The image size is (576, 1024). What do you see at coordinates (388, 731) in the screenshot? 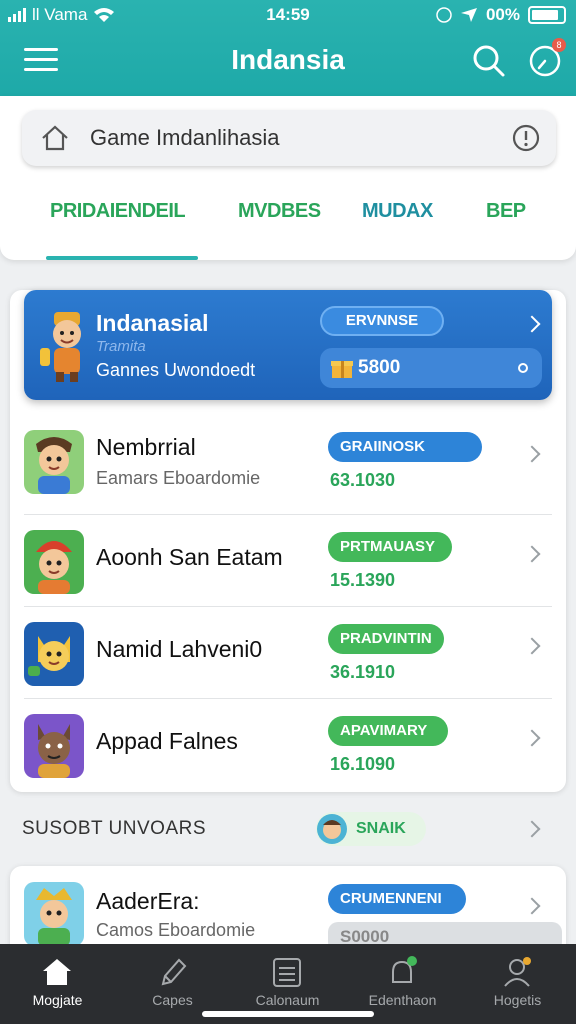
I see `game-pill: APAVIMARY` at bounding box center [388, 731].